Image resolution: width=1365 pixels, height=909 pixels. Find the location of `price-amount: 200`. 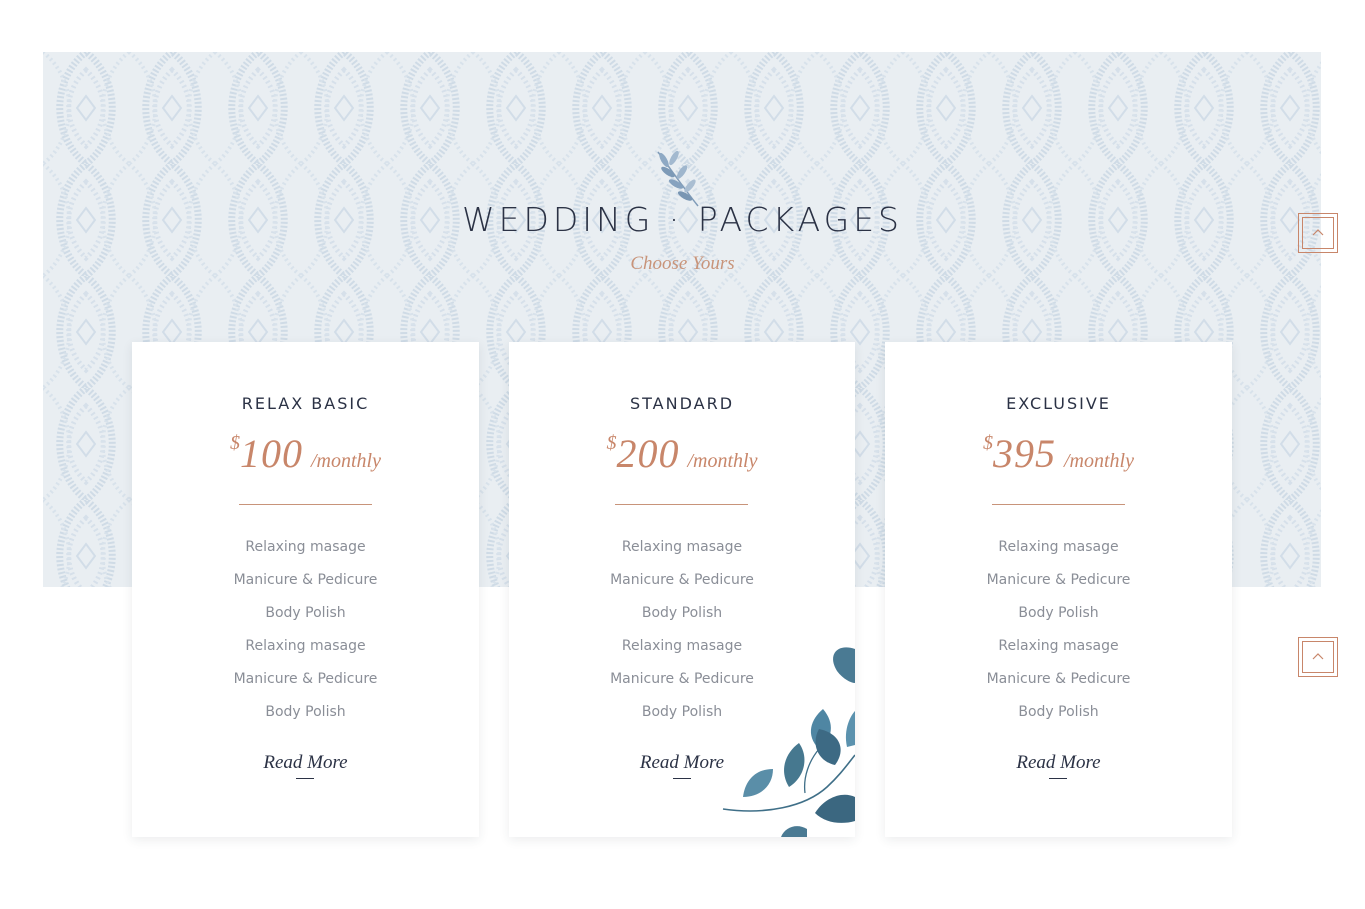

price-amount: 200 is located at coordinates (648, 453).